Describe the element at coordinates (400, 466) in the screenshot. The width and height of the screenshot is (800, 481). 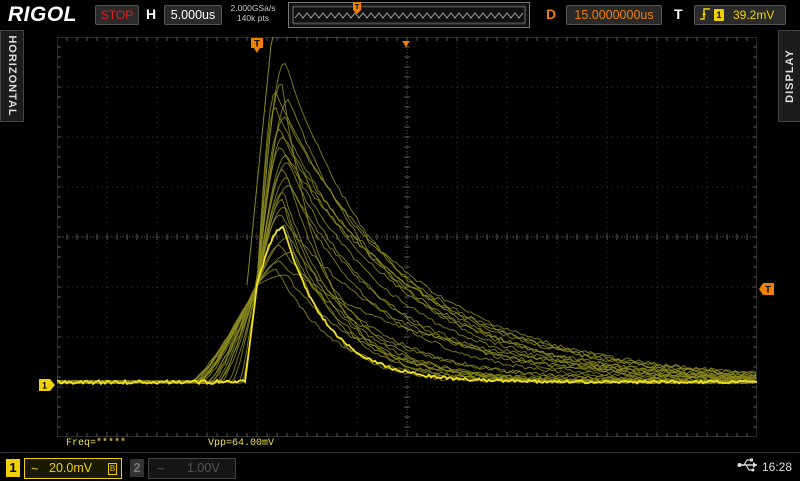
I see `channel-status-bar: 1 ~ 20.0mV B 2 ~ 1.00V 16:28` at that location.